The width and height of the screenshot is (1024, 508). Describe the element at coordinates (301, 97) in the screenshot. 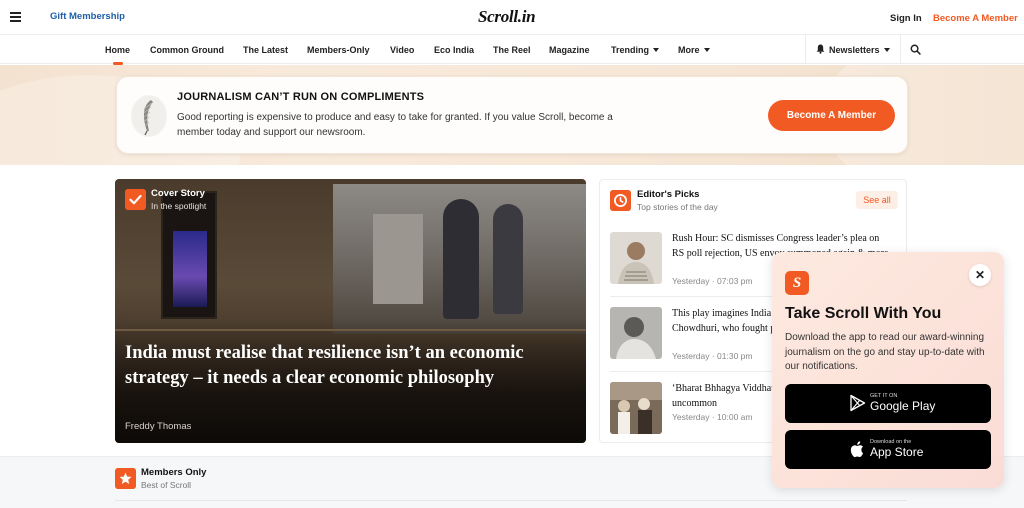

I see `banner-title: JOURNALISM CAN’T RUN ON COMPLIMENTS` at that location.